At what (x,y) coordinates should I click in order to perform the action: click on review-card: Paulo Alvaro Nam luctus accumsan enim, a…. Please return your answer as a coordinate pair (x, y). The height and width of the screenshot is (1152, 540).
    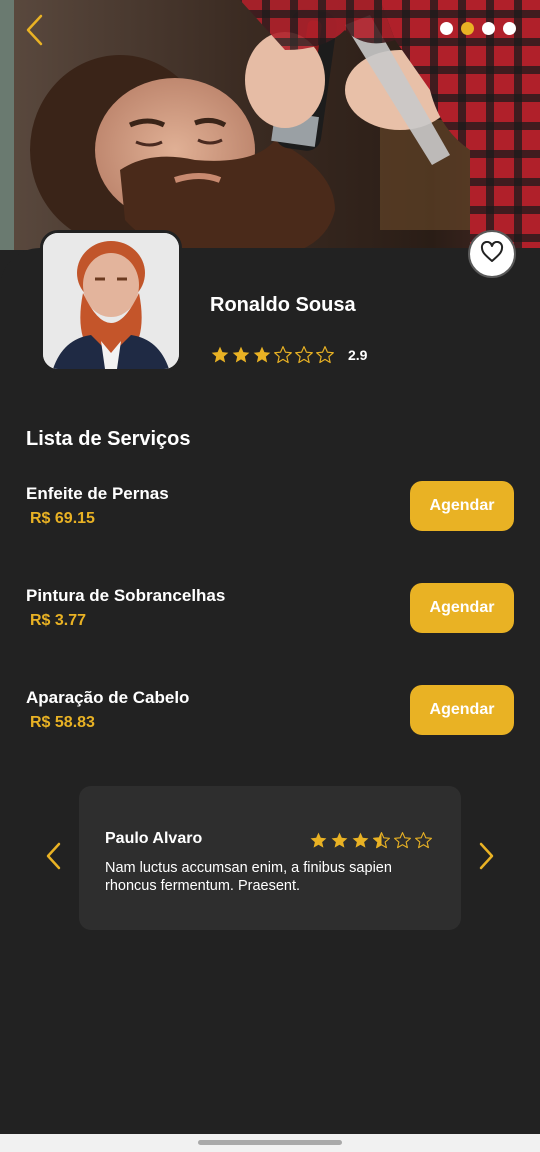
    Looking at the image, I should click on (270, 858).